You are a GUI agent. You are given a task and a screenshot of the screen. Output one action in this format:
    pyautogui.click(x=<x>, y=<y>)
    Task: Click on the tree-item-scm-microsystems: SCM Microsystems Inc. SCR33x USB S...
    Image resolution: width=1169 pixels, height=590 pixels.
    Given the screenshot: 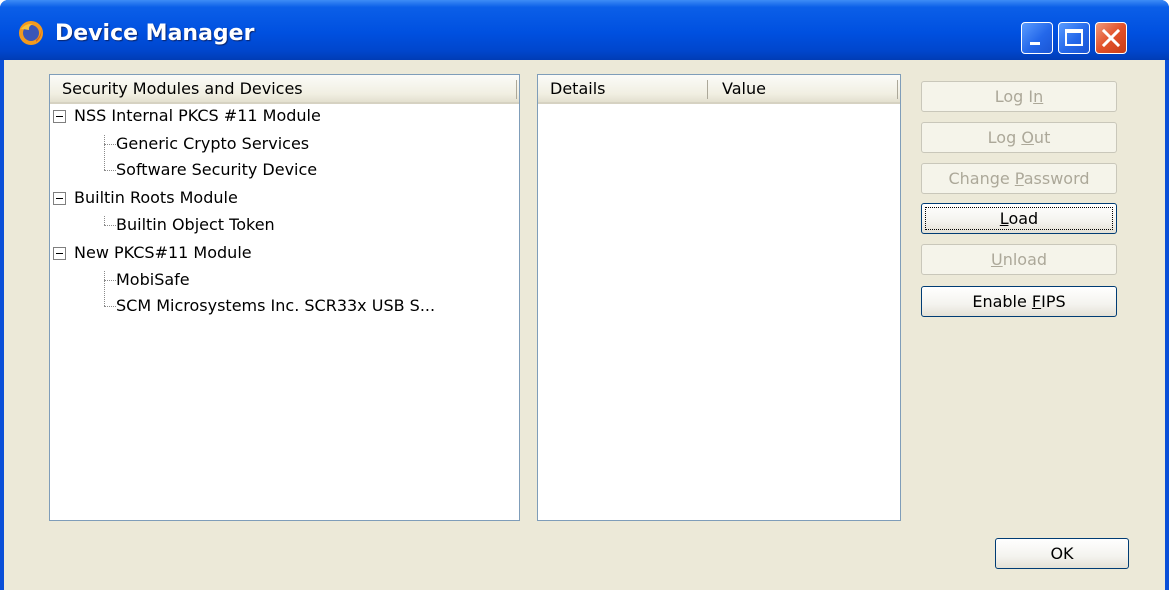 What is the action you would take?
    pyautogui.click(x=280, y=306)
    